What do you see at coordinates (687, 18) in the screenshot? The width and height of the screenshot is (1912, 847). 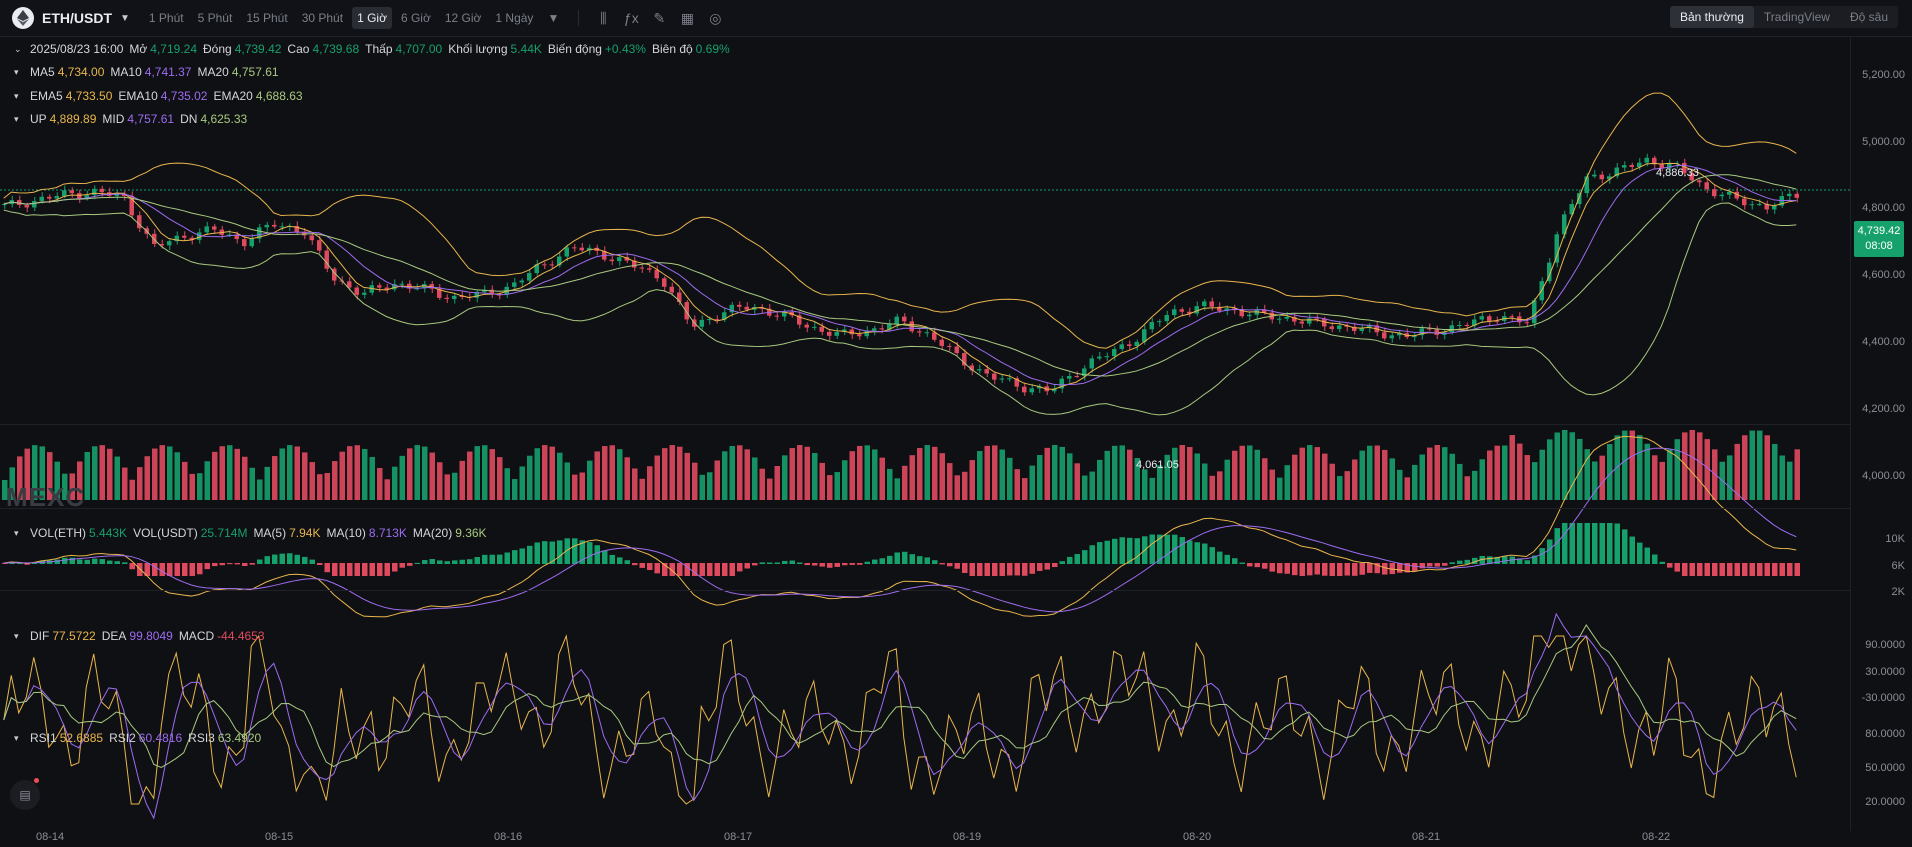 I see `layout-icon: ▦` at bounding box center [687, 18].